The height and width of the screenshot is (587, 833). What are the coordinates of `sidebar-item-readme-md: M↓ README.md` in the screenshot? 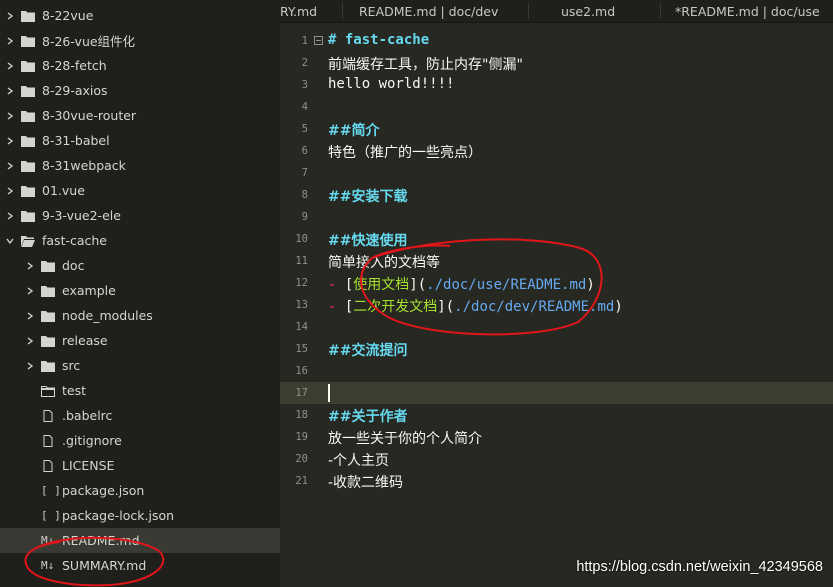 It's located at (140, 540).